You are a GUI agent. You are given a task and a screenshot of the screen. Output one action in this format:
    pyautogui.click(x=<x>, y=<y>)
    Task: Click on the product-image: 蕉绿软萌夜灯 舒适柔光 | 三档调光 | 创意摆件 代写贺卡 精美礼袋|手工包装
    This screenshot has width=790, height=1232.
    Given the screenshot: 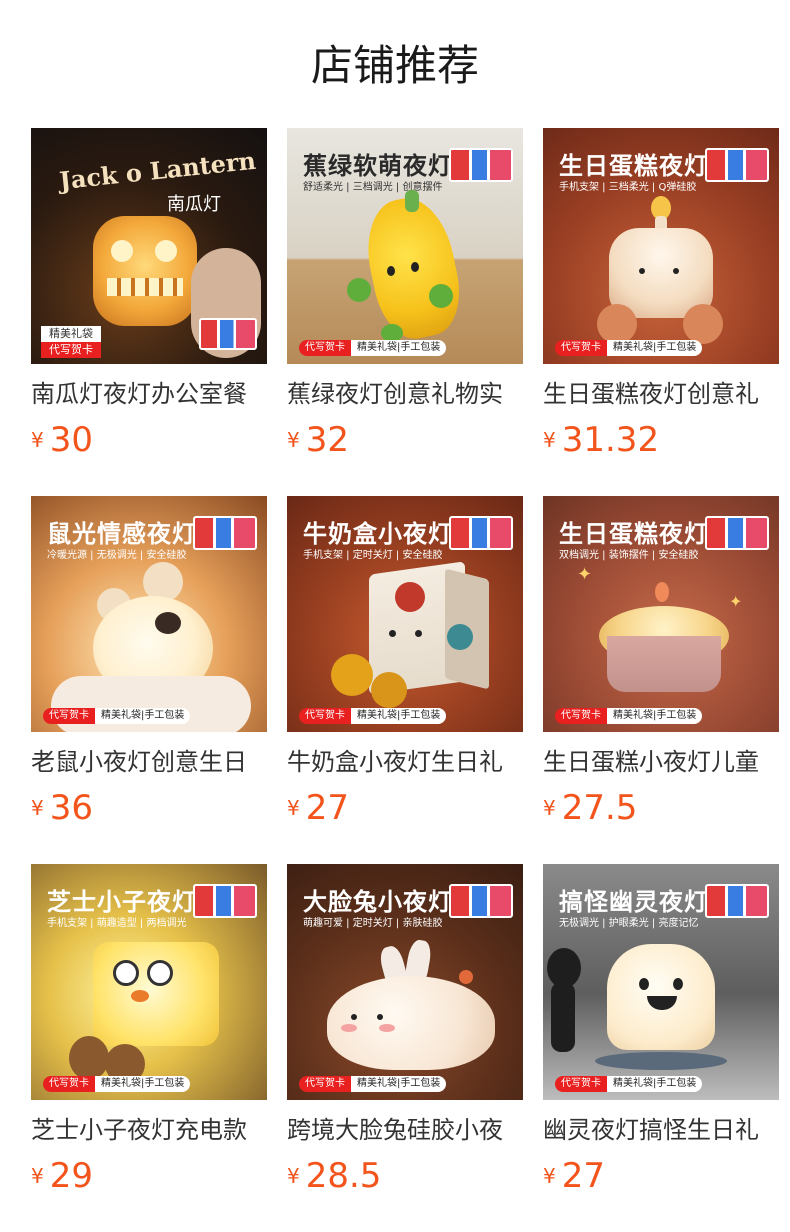 What is the action you would take?
    pyautogui.click(x=405, y=246)
    